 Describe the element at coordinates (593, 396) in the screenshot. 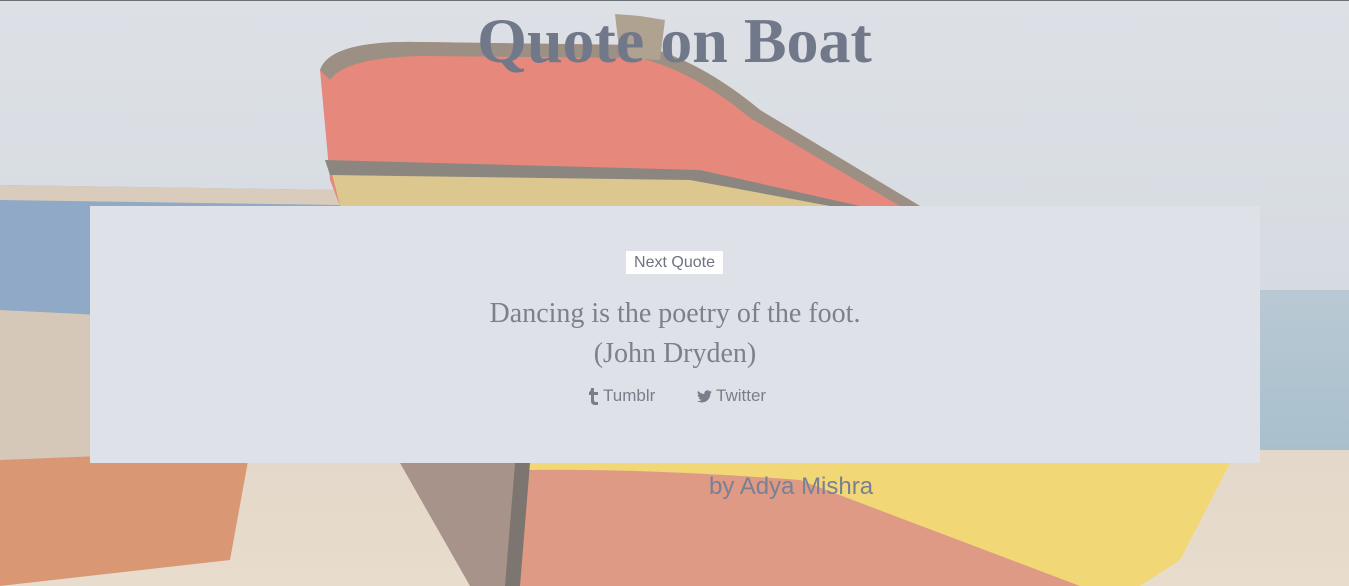

I see `tumblr-icon` at that location.